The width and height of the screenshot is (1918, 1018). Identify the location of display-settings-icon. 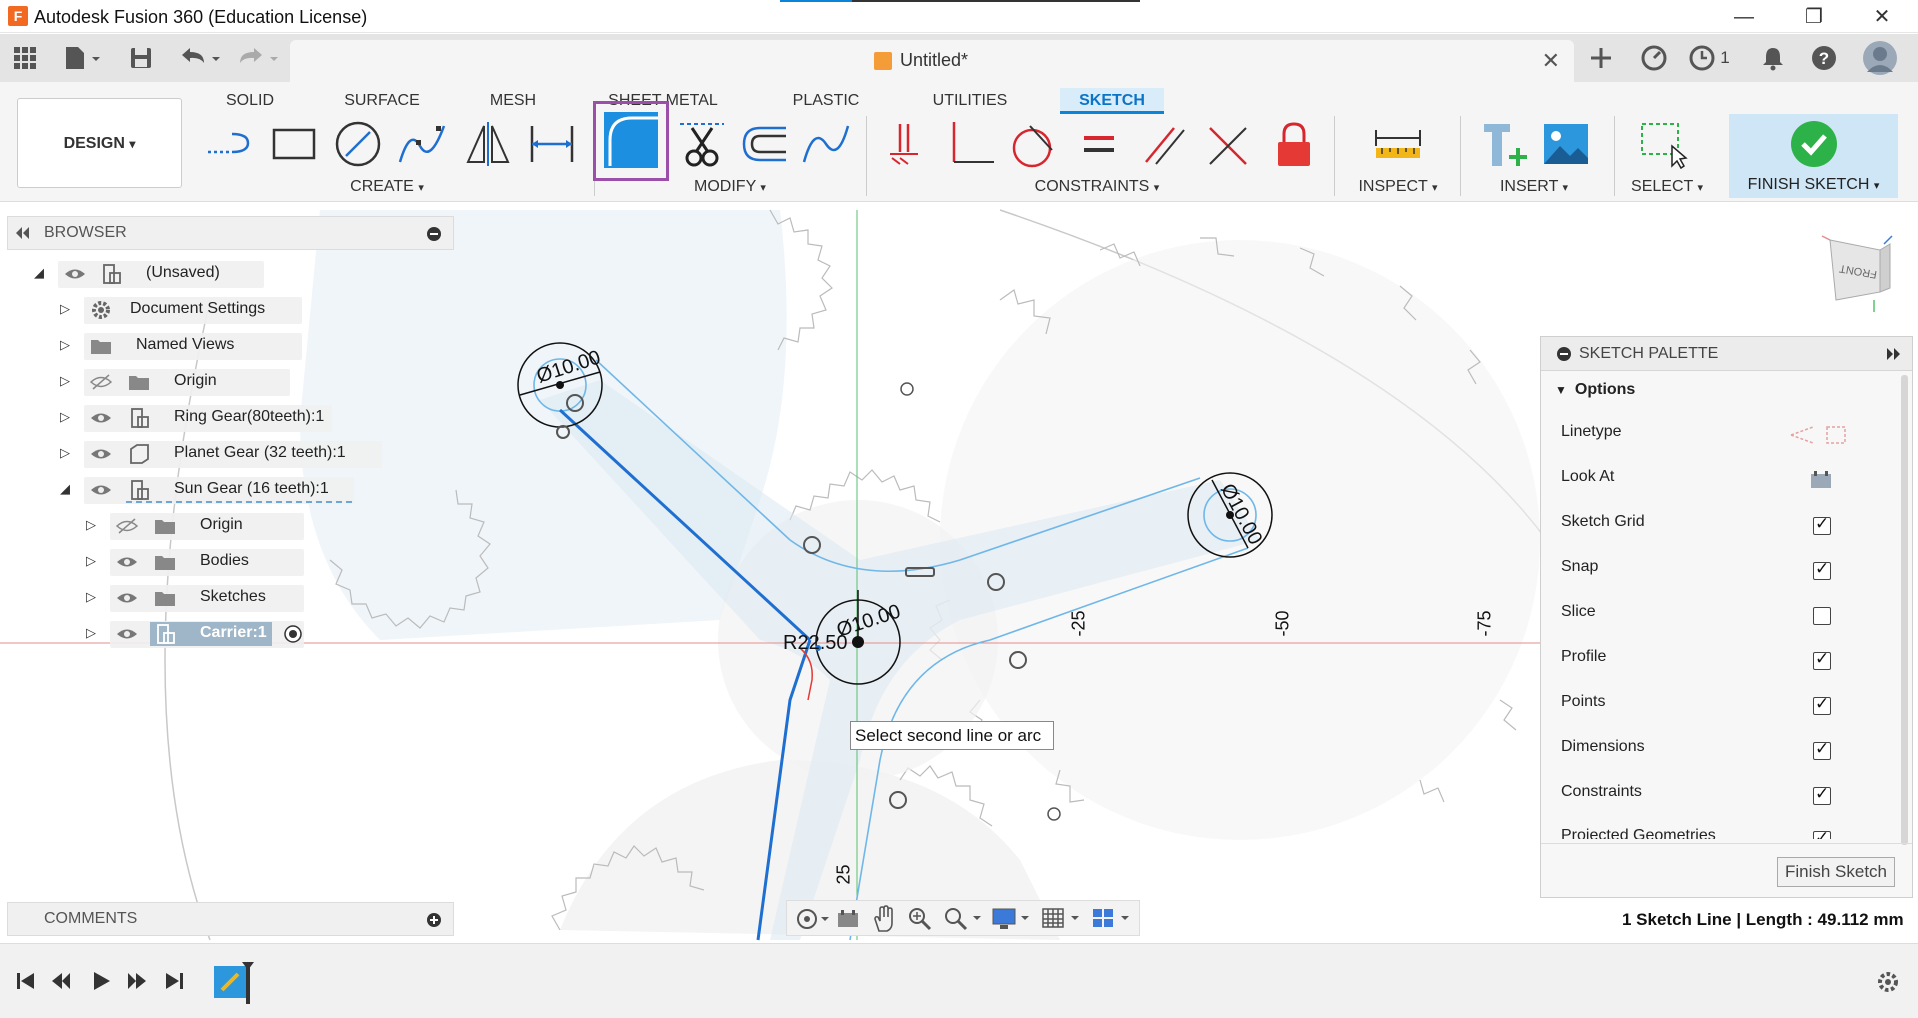
(1011, 919).